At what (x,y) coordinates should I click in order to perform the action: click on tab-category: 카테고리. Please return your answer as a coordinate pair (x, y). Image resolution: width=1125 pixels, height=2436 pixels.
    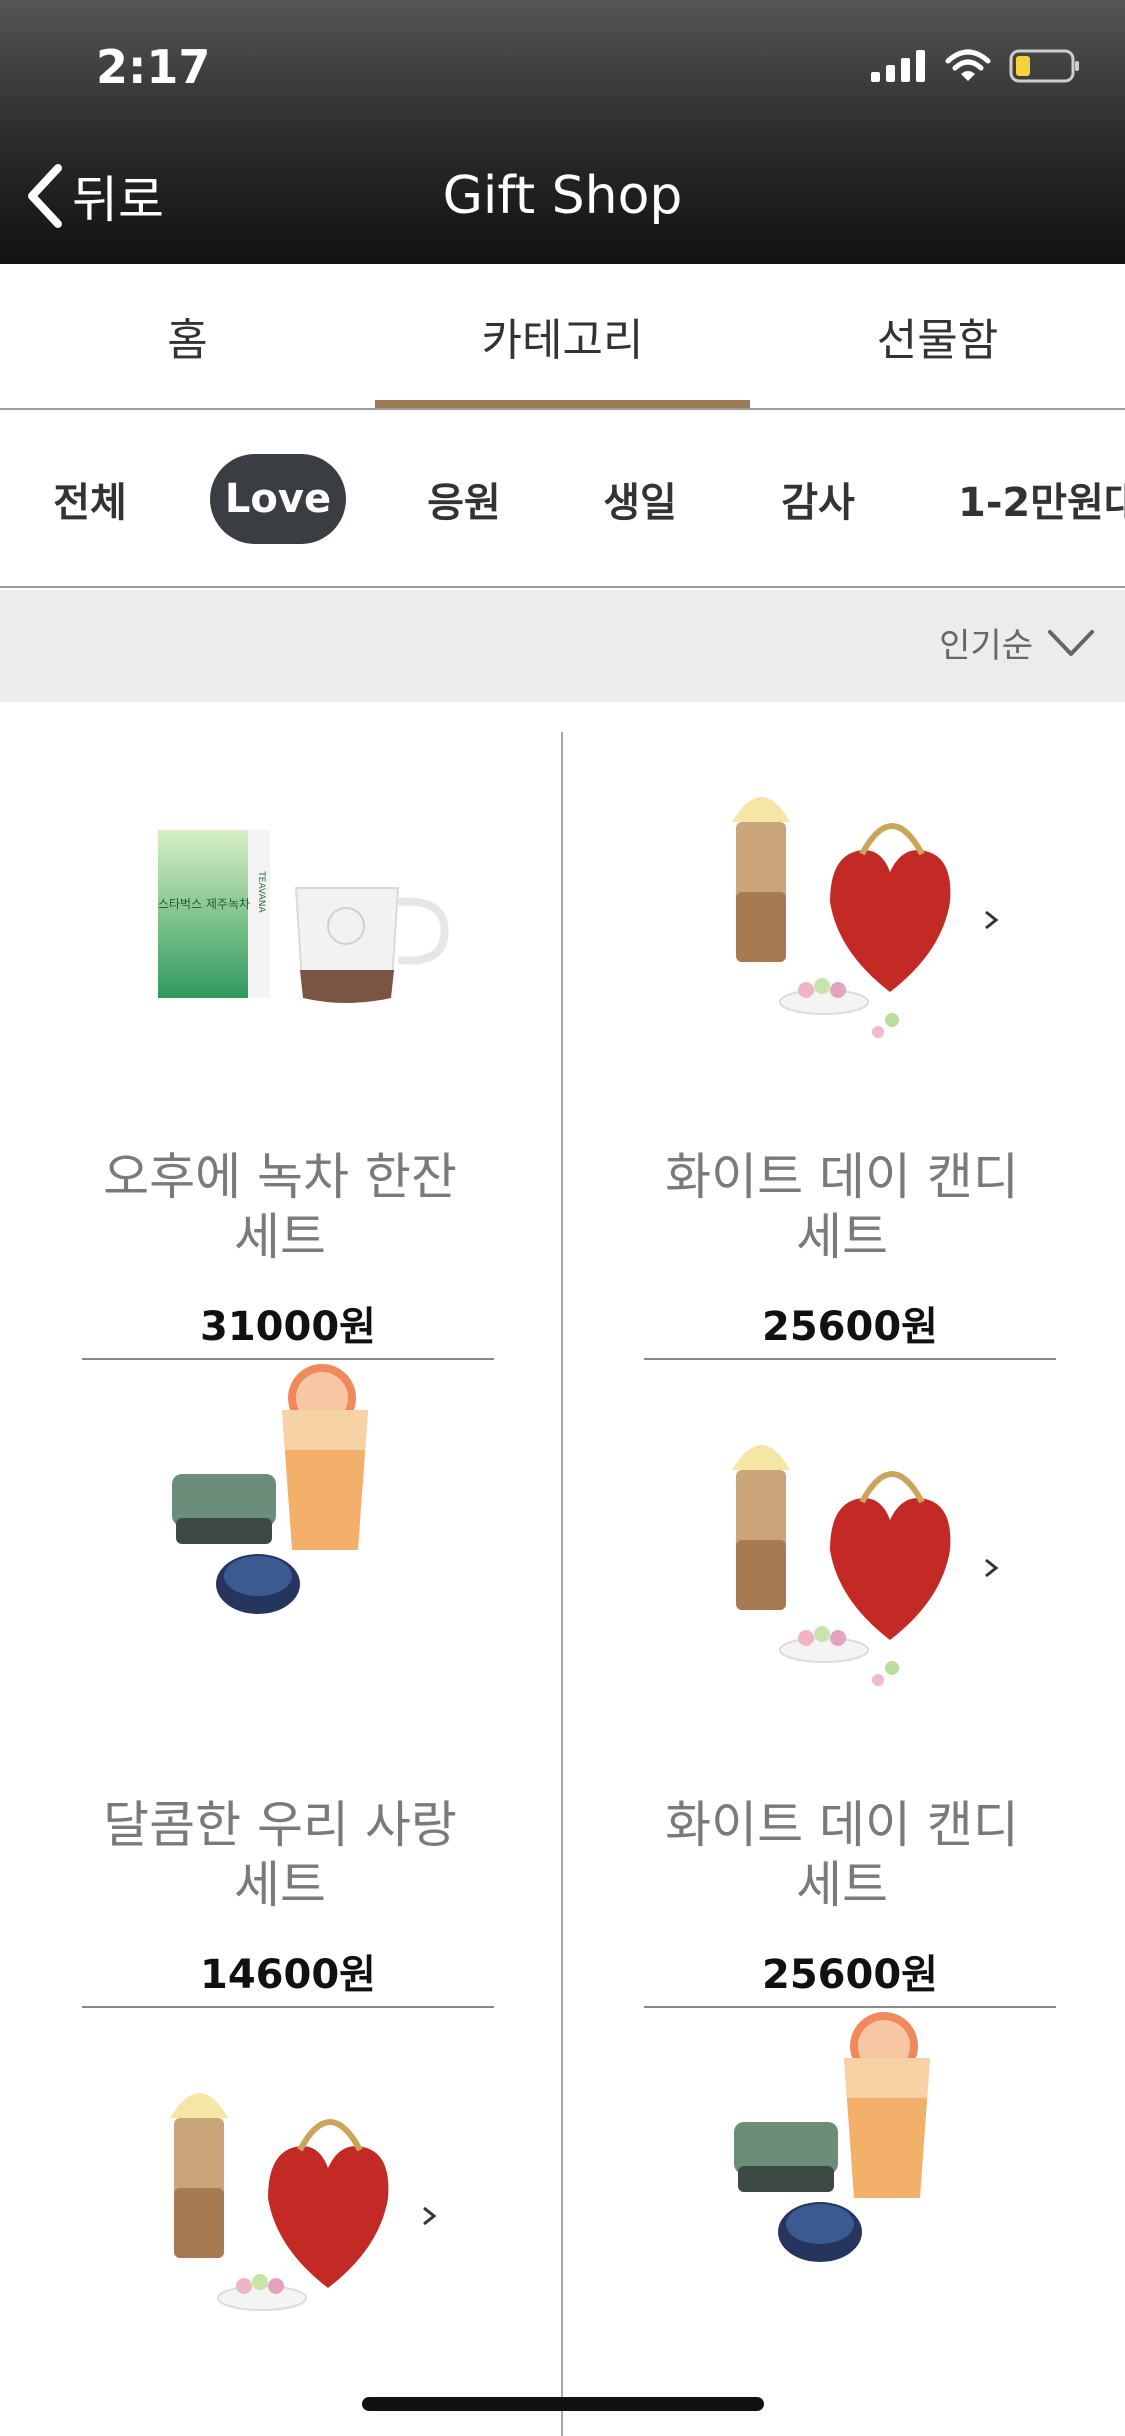
    Looking at the image, I should click on (562, 336).